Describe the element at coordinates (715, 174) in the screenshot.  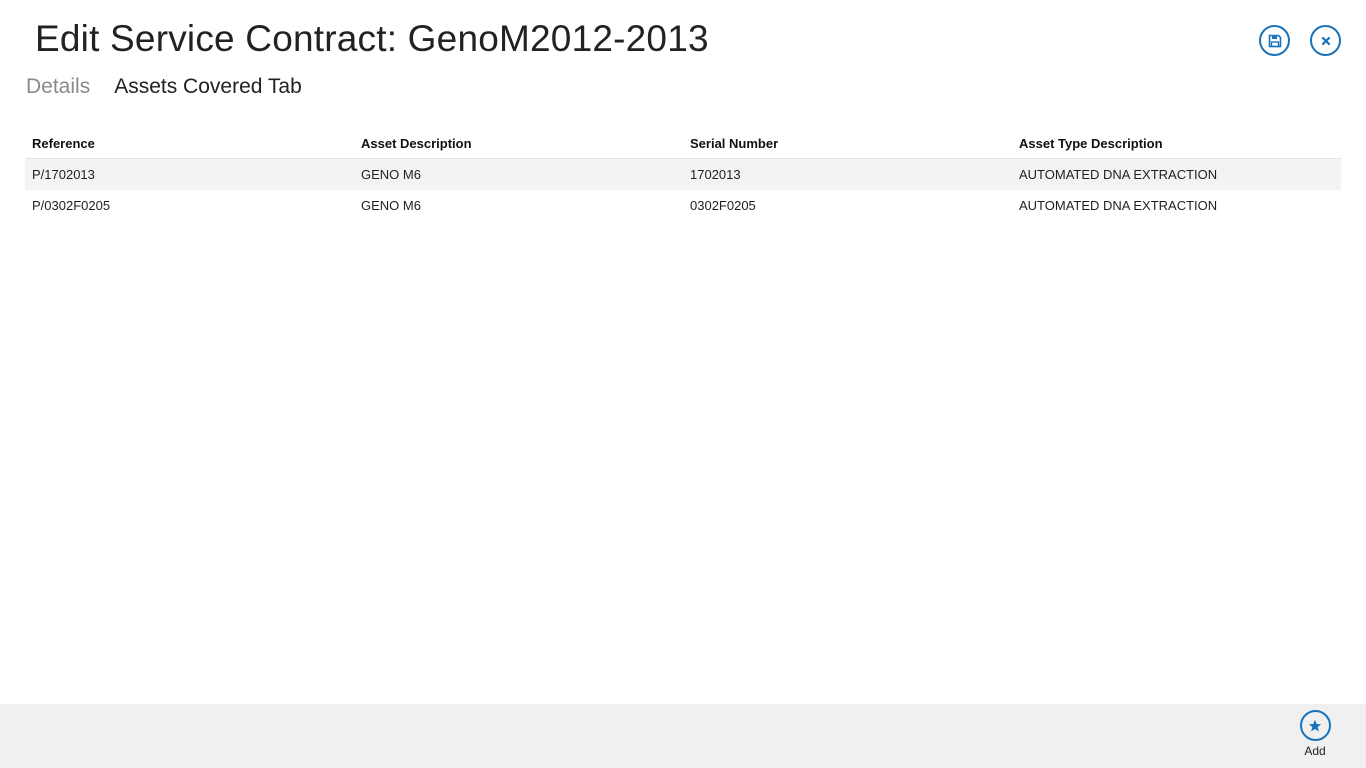
I see `cell-serial-number: 1702013` at that location.